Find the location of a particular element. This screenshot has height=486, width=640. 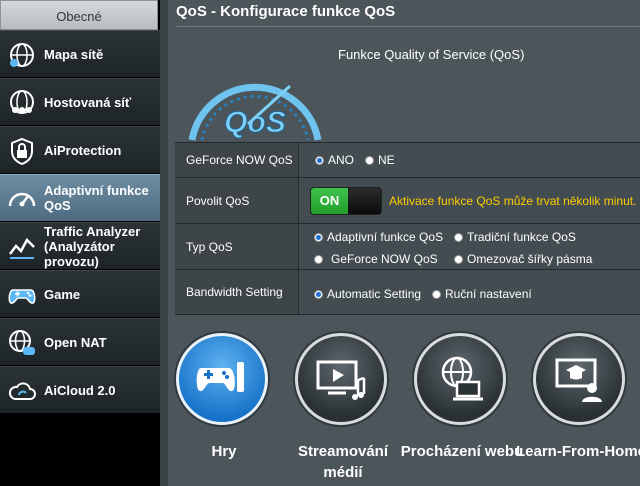

qos-gauge-logo: QoS is located at coordinates (255, 112).